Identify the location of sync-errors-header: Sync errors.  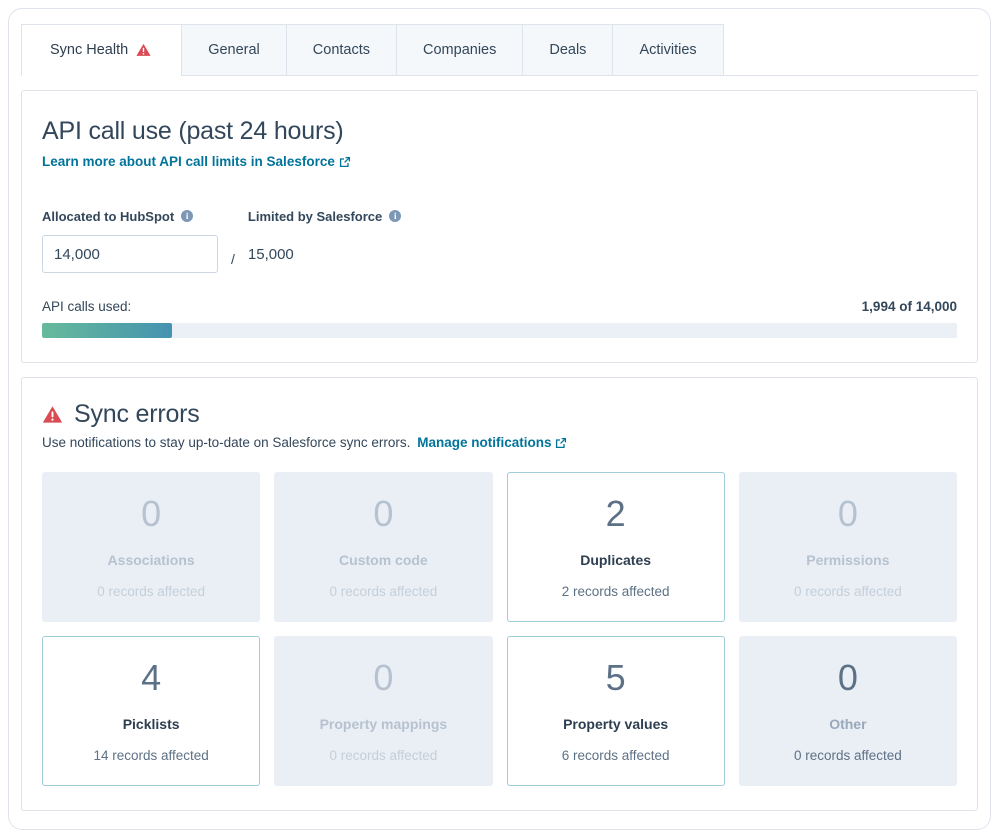
(499, 414).